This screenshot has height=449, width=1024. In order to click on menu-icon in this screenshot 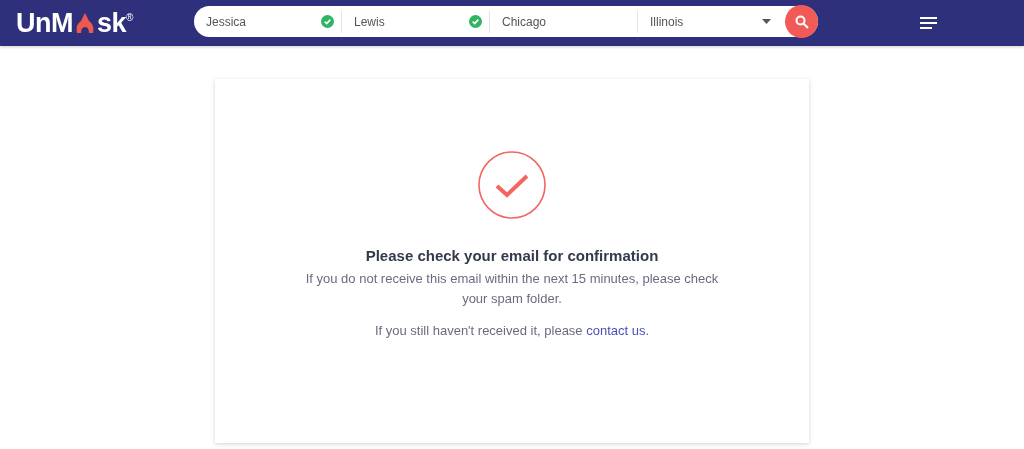, I will do `click(928, 23)`.